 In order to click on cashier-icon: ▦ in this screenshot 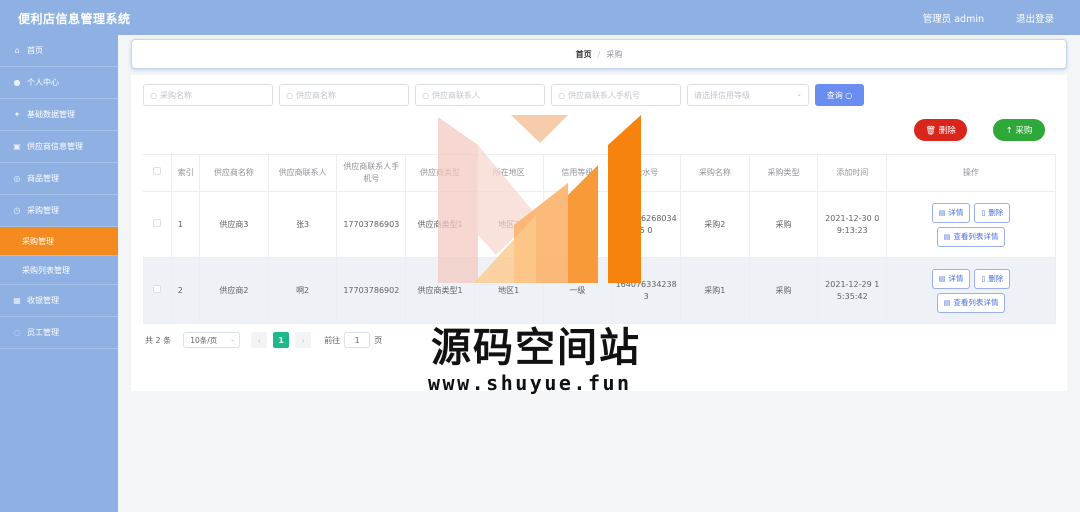, I will do `click(17, 300)`.